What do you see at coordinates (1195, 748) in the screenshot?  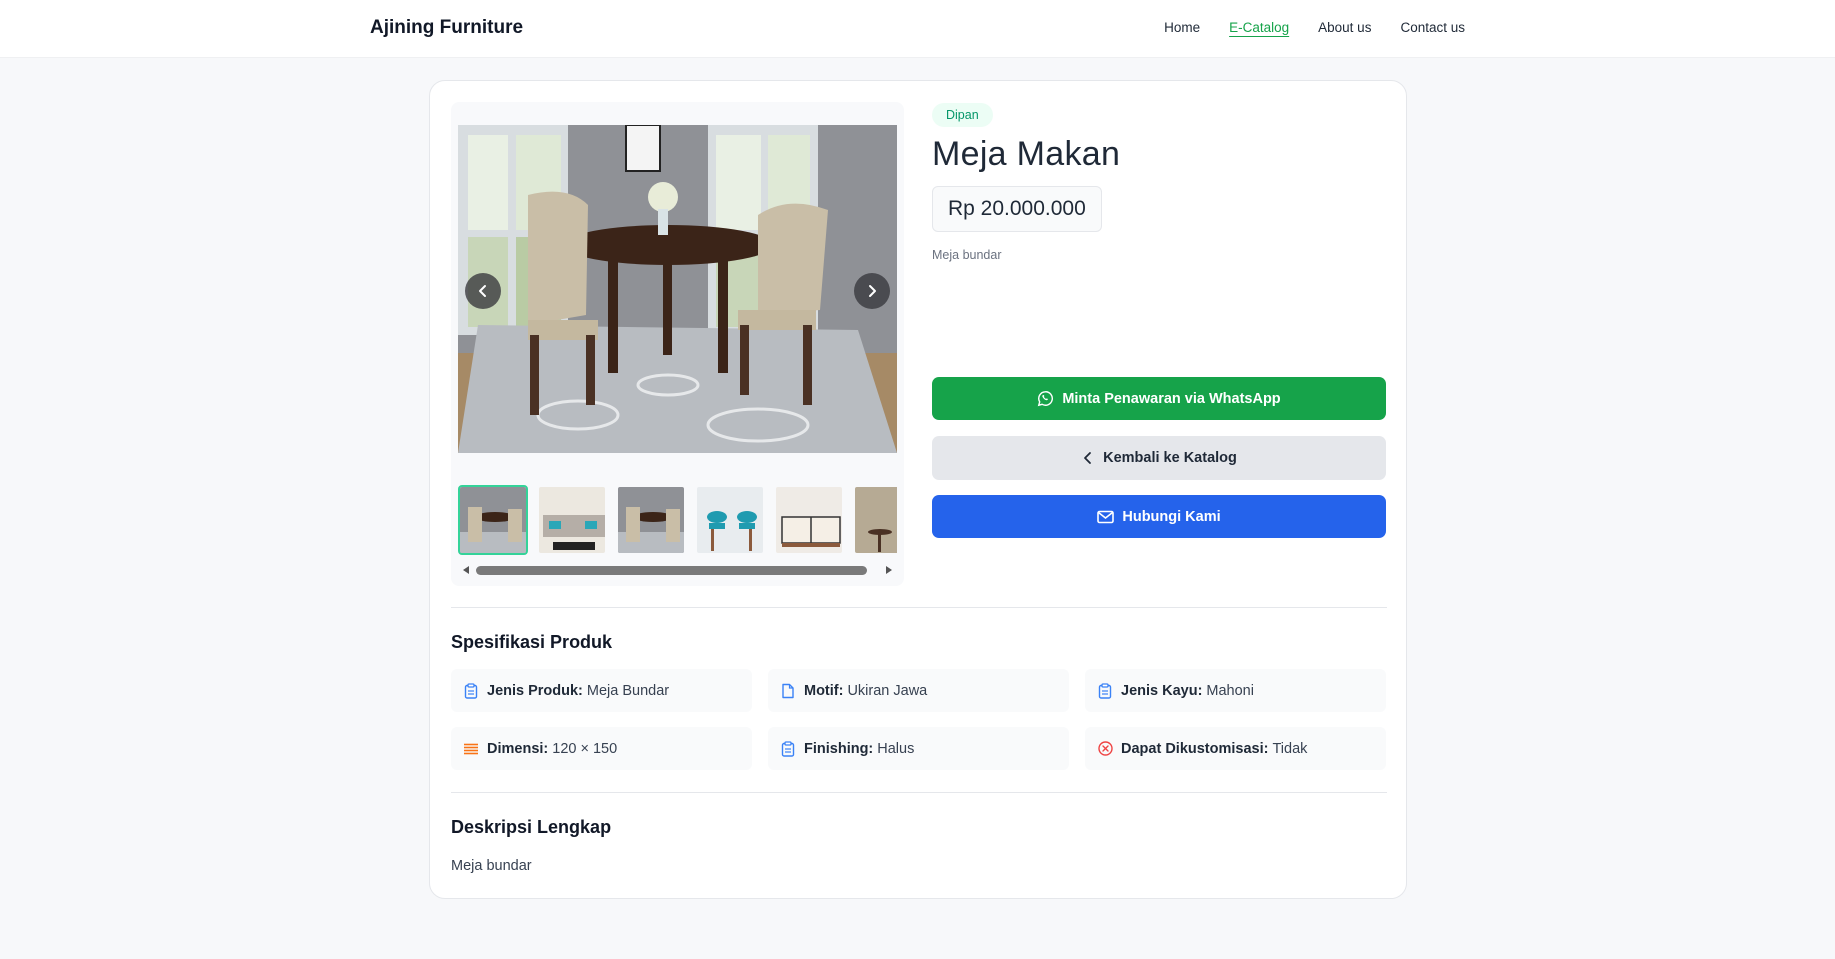 I see `spec-label: Dapat Dikustomisasi:` at bounding box center [1195, 748].